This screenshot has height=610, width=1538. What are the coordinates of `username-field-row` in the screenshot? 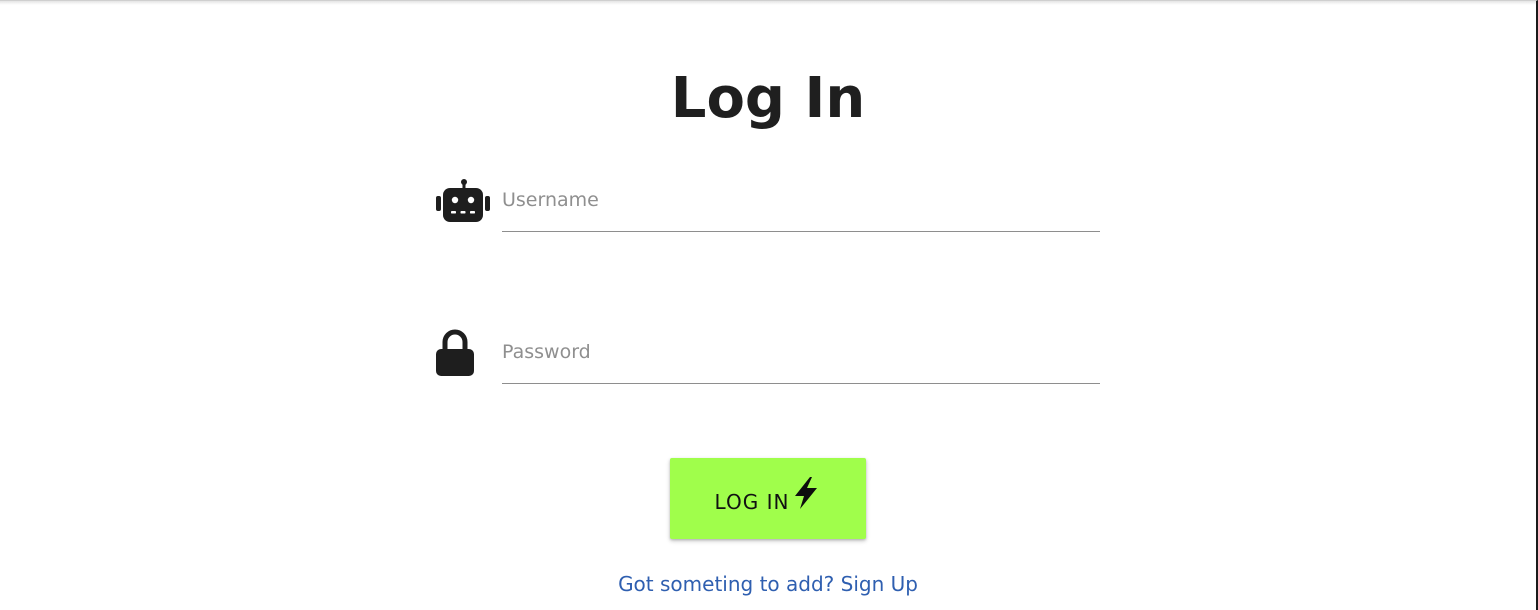 It's located at (768, 206).